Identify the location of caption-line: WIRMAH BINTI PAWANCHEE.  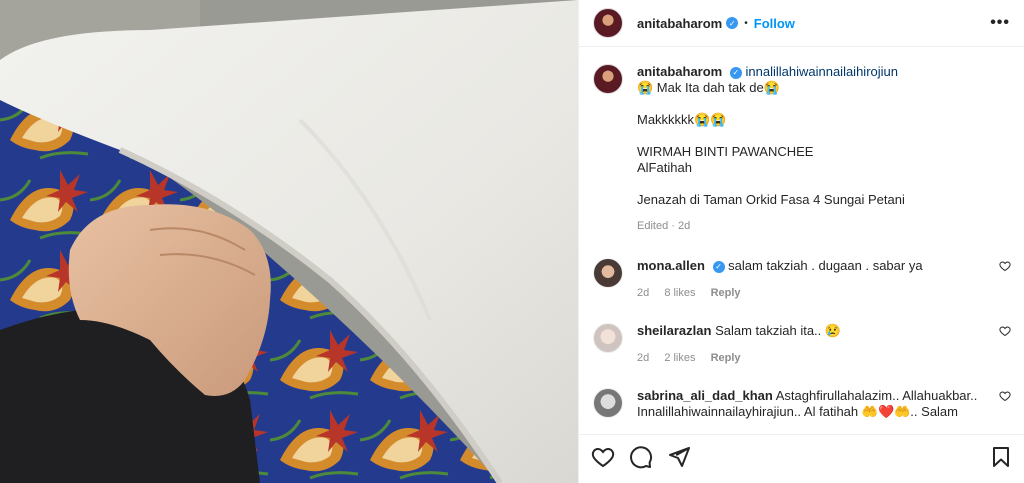
(725, 151).